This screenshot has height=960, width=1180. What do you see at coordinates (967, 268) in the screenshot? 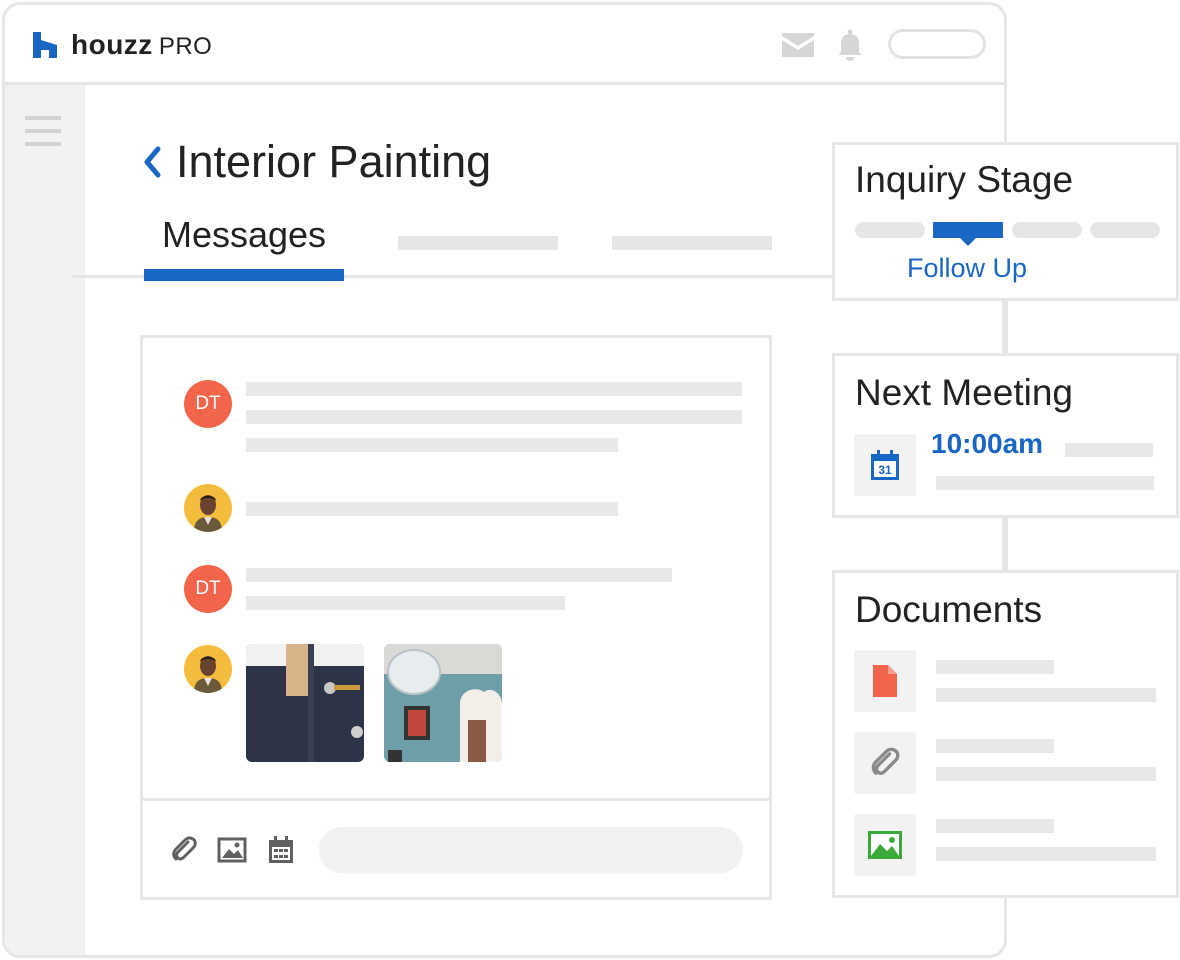
I see `current-stage-label: Follow Up` at bounding box center [967, 268].